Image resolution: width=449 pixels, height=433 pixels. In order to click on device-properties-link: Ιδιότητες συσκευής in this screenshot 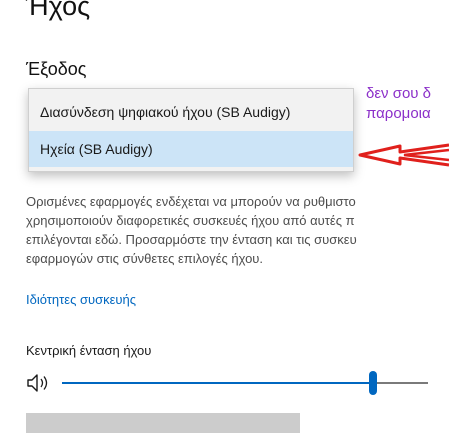, I will do `click(81, 299)`.